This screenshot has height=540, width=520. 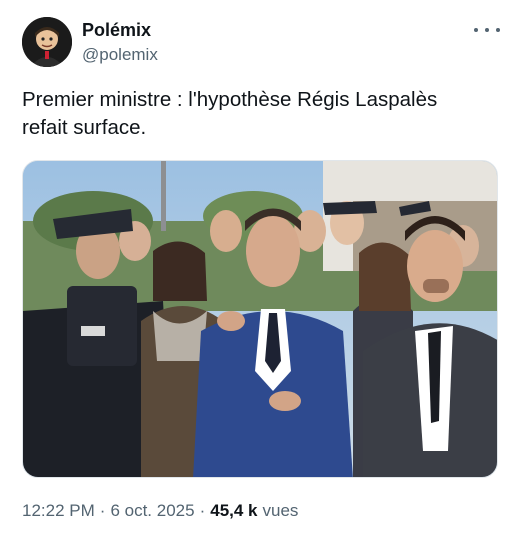 What do you see at coordinates (280, 510) in the screenshot?
I see `views-label: vues` at bounding box center [280, 510].